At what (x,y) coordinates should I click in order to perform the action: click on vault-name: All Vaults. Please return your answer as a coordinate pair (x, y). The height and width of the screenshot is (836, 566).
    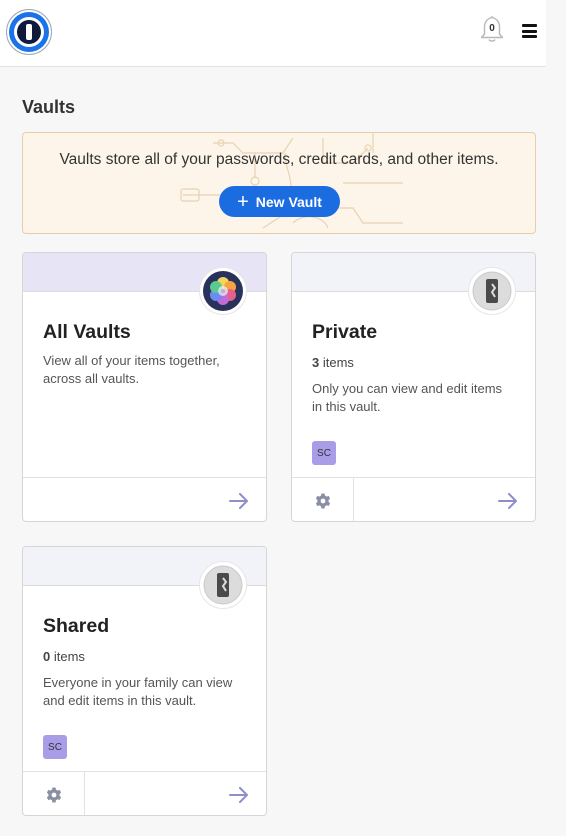
    Looking at the image, I should click on (87, 332).